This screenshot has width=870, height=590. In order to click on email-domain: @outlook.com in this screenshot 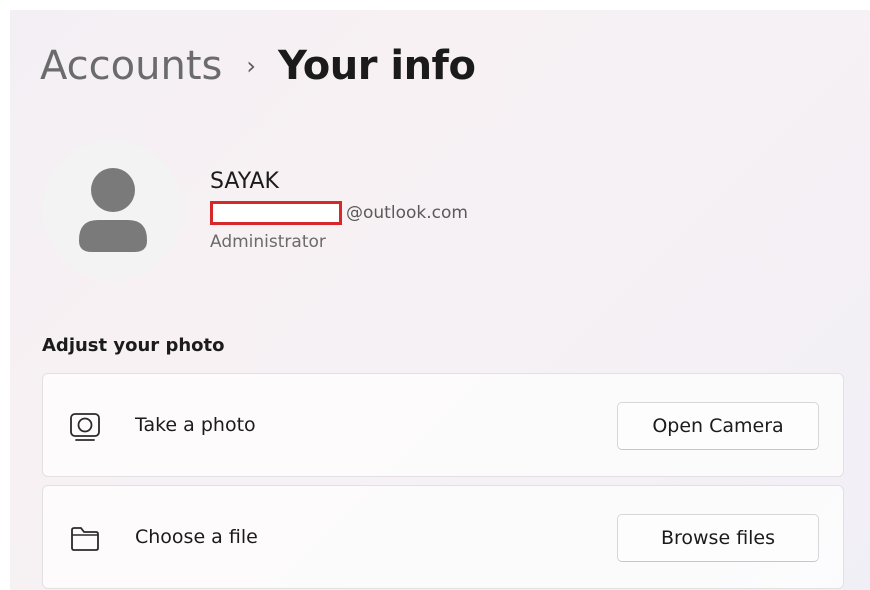, I will do `click(407, 213)`.